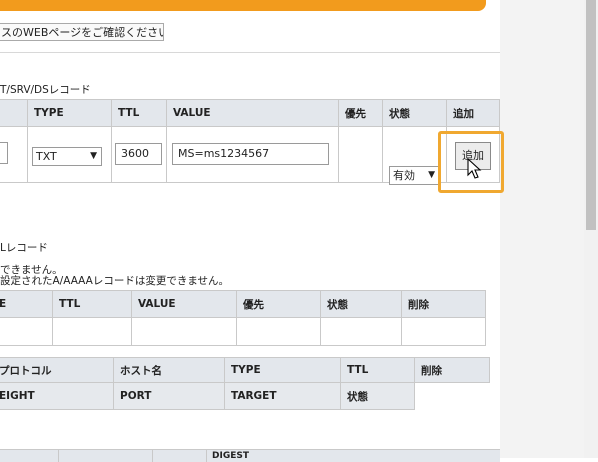 The width and height of the screenshot is (598, 462). I want to click on table-header-row: プロトコル ホスト名 TYPE TTL 削除, so click(245, 370).